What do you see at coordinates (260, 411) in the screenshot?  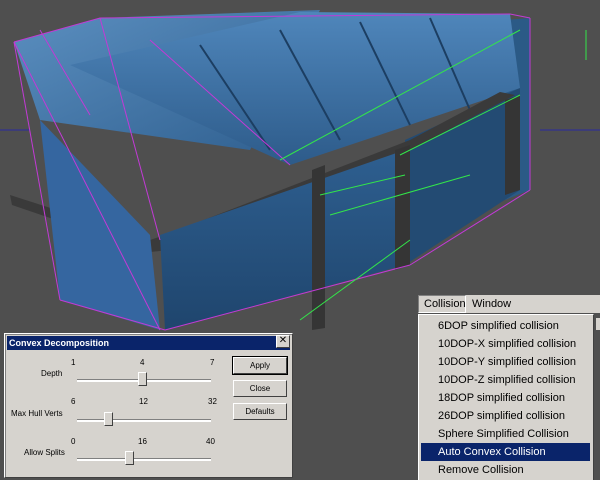 I see `defaults-button: Defaults` at bounding box center [260, 411].